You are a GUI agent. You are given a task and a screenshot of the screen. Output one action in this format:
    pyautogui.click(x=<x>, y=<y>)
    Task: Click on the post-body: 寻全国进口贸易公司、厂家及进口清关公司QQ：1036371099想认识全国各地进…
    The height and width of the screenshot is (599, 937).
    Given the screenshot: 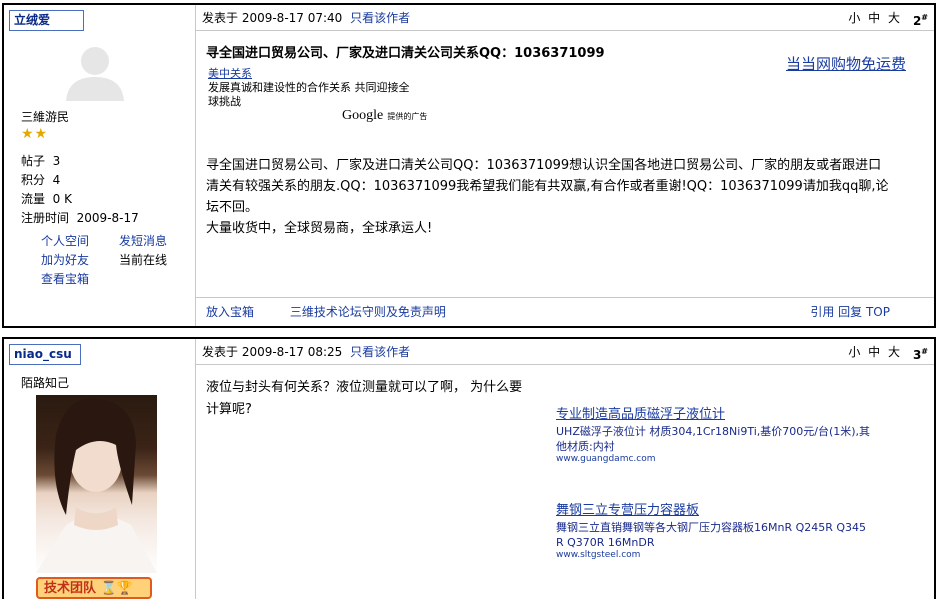 What is the action you would take?
    pyautogui.click(x=547, y=197)
    